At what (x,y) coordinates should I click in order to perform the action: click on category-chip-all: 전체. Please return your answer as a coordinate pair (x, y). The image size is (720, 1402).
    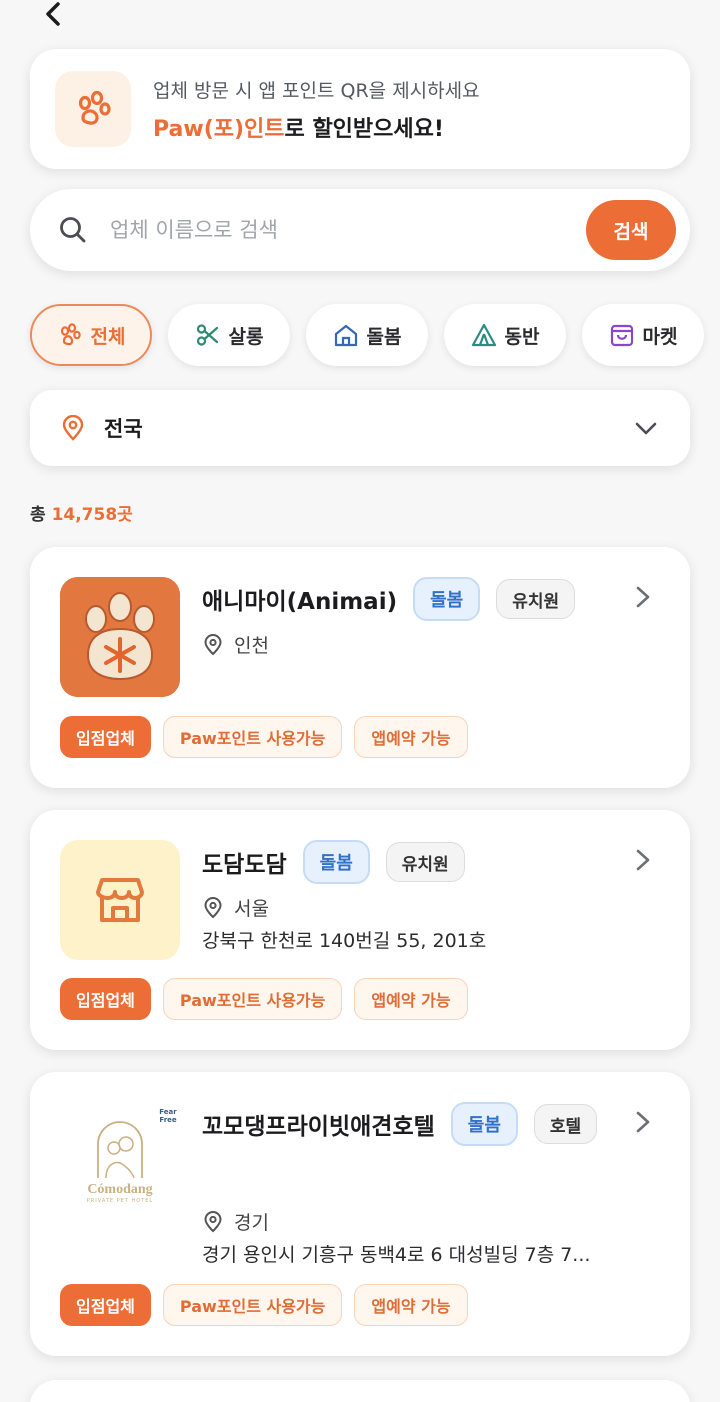
    Looking at the image, I should click on (91, 335).